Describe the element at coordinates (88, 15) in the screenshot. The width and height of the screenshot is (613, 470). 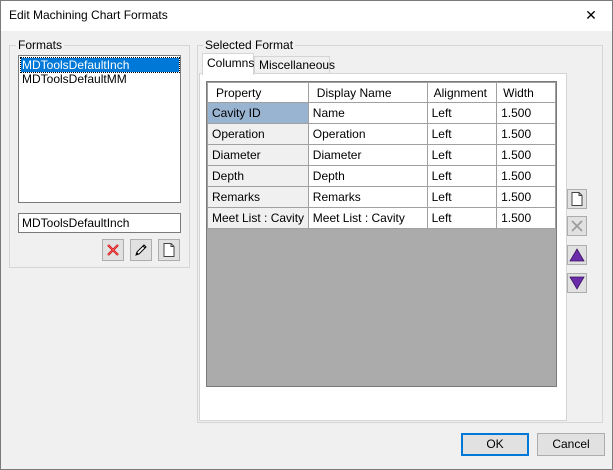
I see `window-title: Edit Machining Chart Formats` at that location.